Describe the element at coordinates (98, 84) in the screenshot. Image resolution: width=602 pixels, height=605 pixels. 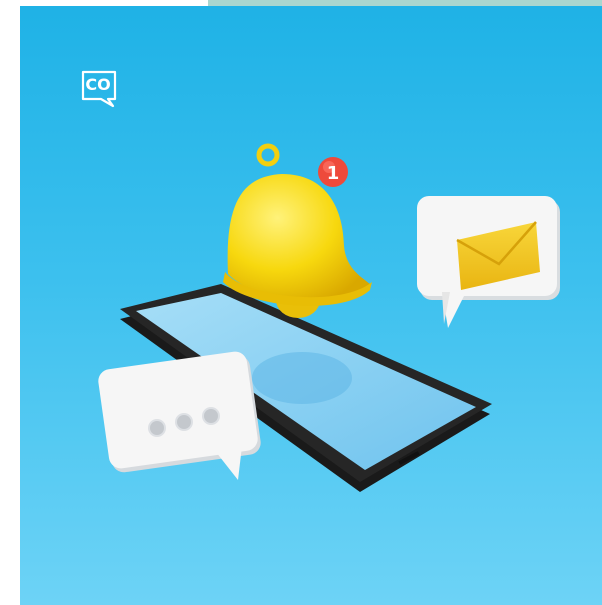
I see `logo-text: CO` at that location.